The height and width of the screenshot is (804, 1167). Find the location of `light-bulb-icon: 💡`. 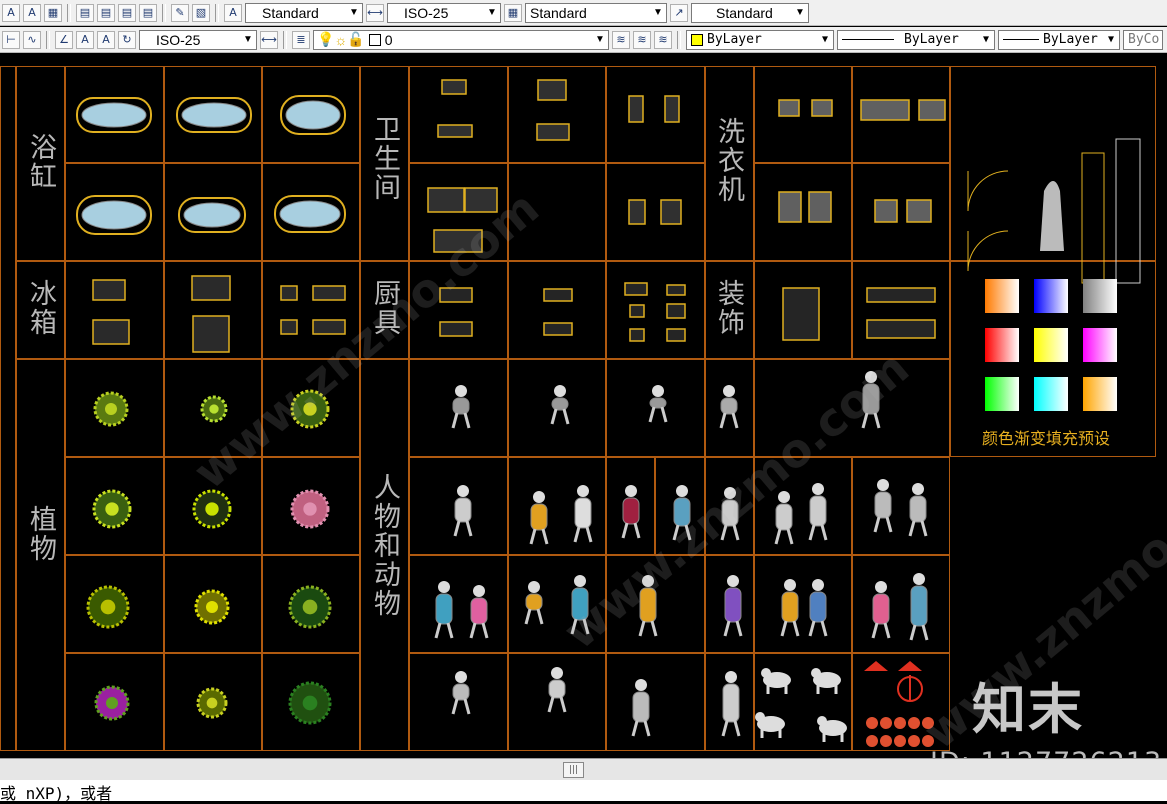

light-bulb-icon: 💡 is located at coordinates (326, 39).